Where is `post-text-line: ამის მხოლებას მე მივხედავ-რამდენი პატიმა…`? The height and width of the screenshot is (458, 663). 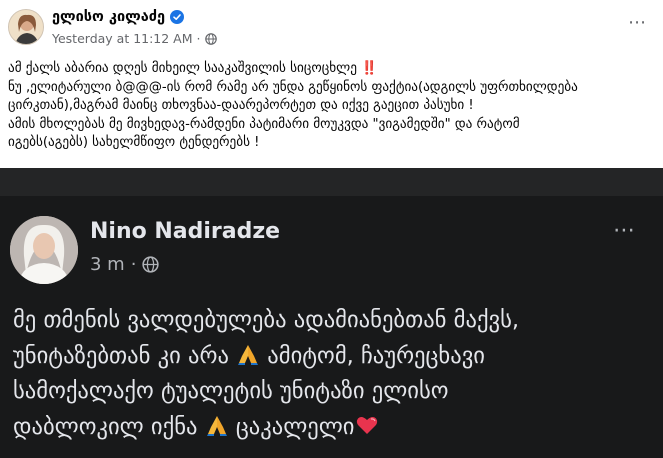 post-text-line: ამის მხოლებას მე მივხედავ-რამდენი პატიმა… is located at coordinates (264, 124).